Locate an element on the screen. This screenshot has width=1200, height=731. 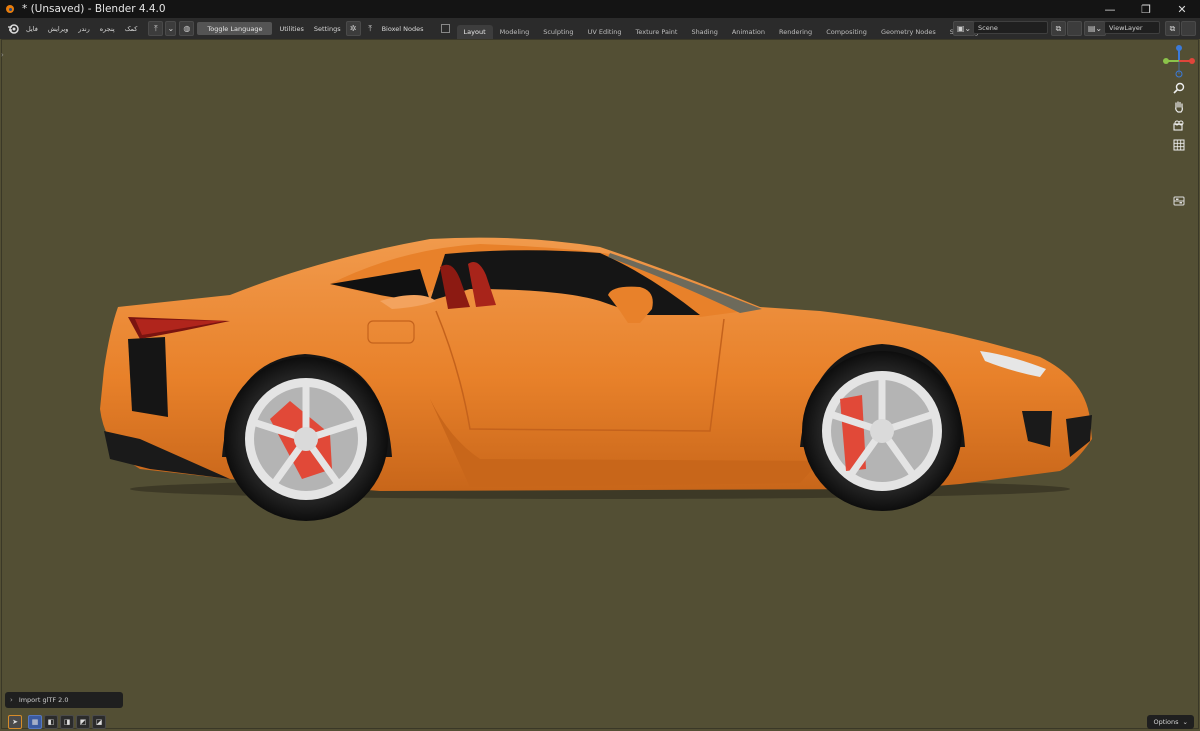
title-bar: * (Unsaved) - Blender 4.4.0 — ❐ ✕ is located at coordinates (600, 9).